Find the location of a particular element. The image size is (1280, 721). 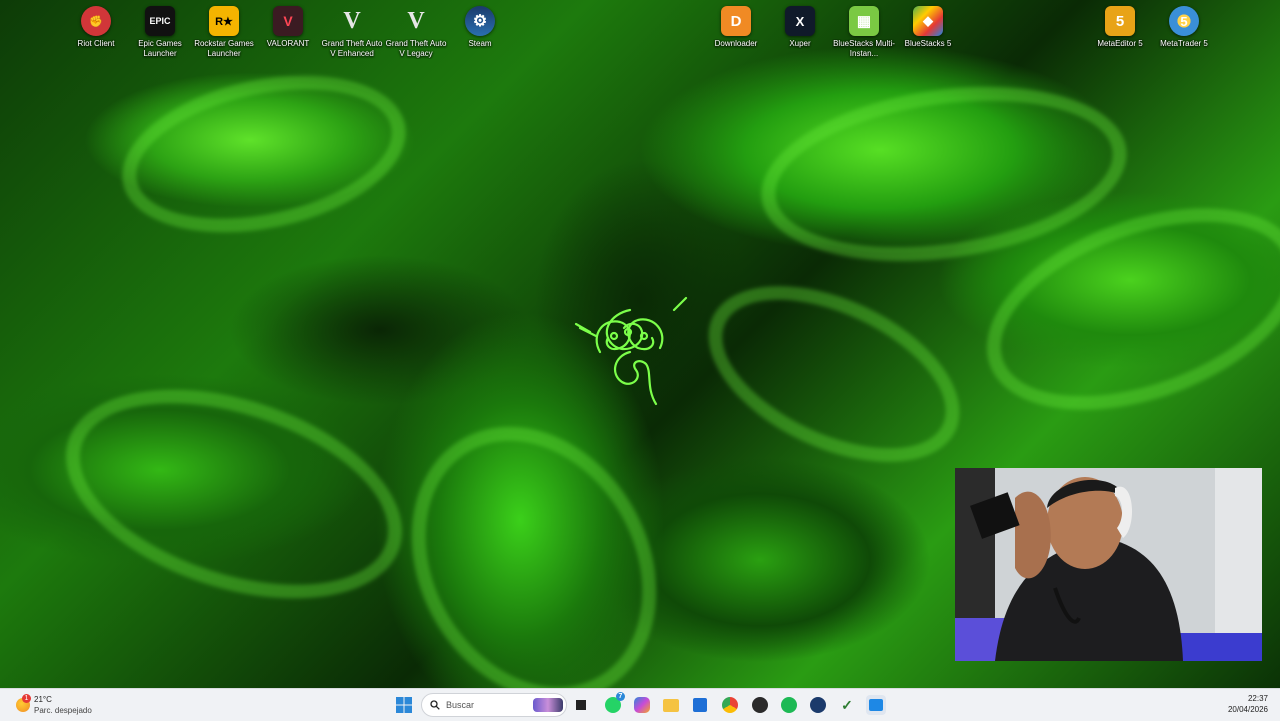

desktop-icon-bluestacks-5: ◆ BlueStacks 5 is located at coordinates (928, 27).